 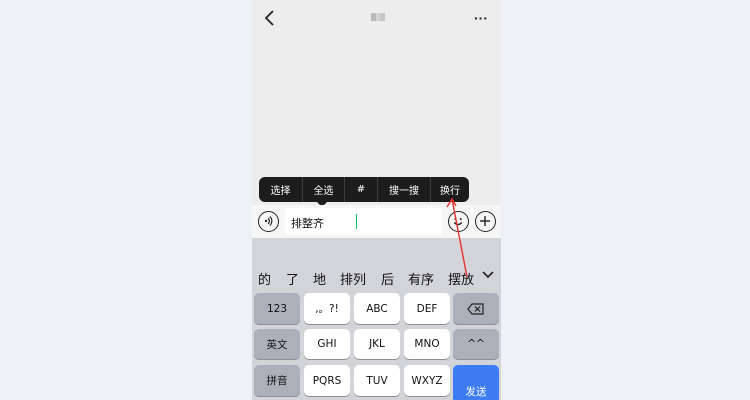 I want to click on key-wxyz: WXYZ, so click(x=427, y=380).